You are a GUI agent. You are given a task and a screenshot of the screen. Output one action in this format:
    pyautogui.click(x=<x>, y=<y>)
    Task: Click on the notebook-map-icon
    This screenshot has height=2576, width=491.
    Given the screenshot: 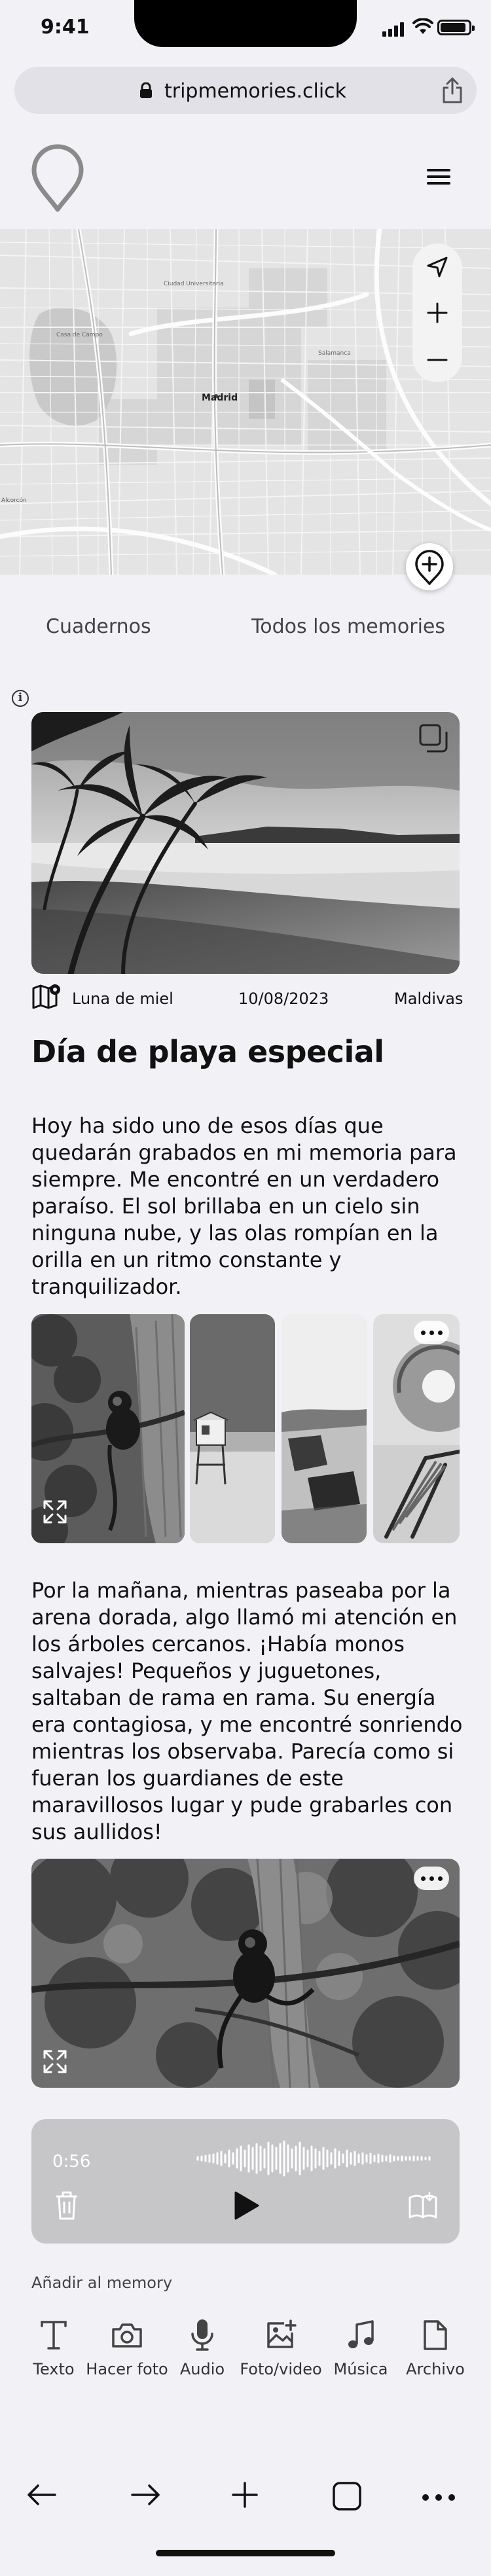 What is the action you would take?
    pyautogui.click(x=46, y=996)
    